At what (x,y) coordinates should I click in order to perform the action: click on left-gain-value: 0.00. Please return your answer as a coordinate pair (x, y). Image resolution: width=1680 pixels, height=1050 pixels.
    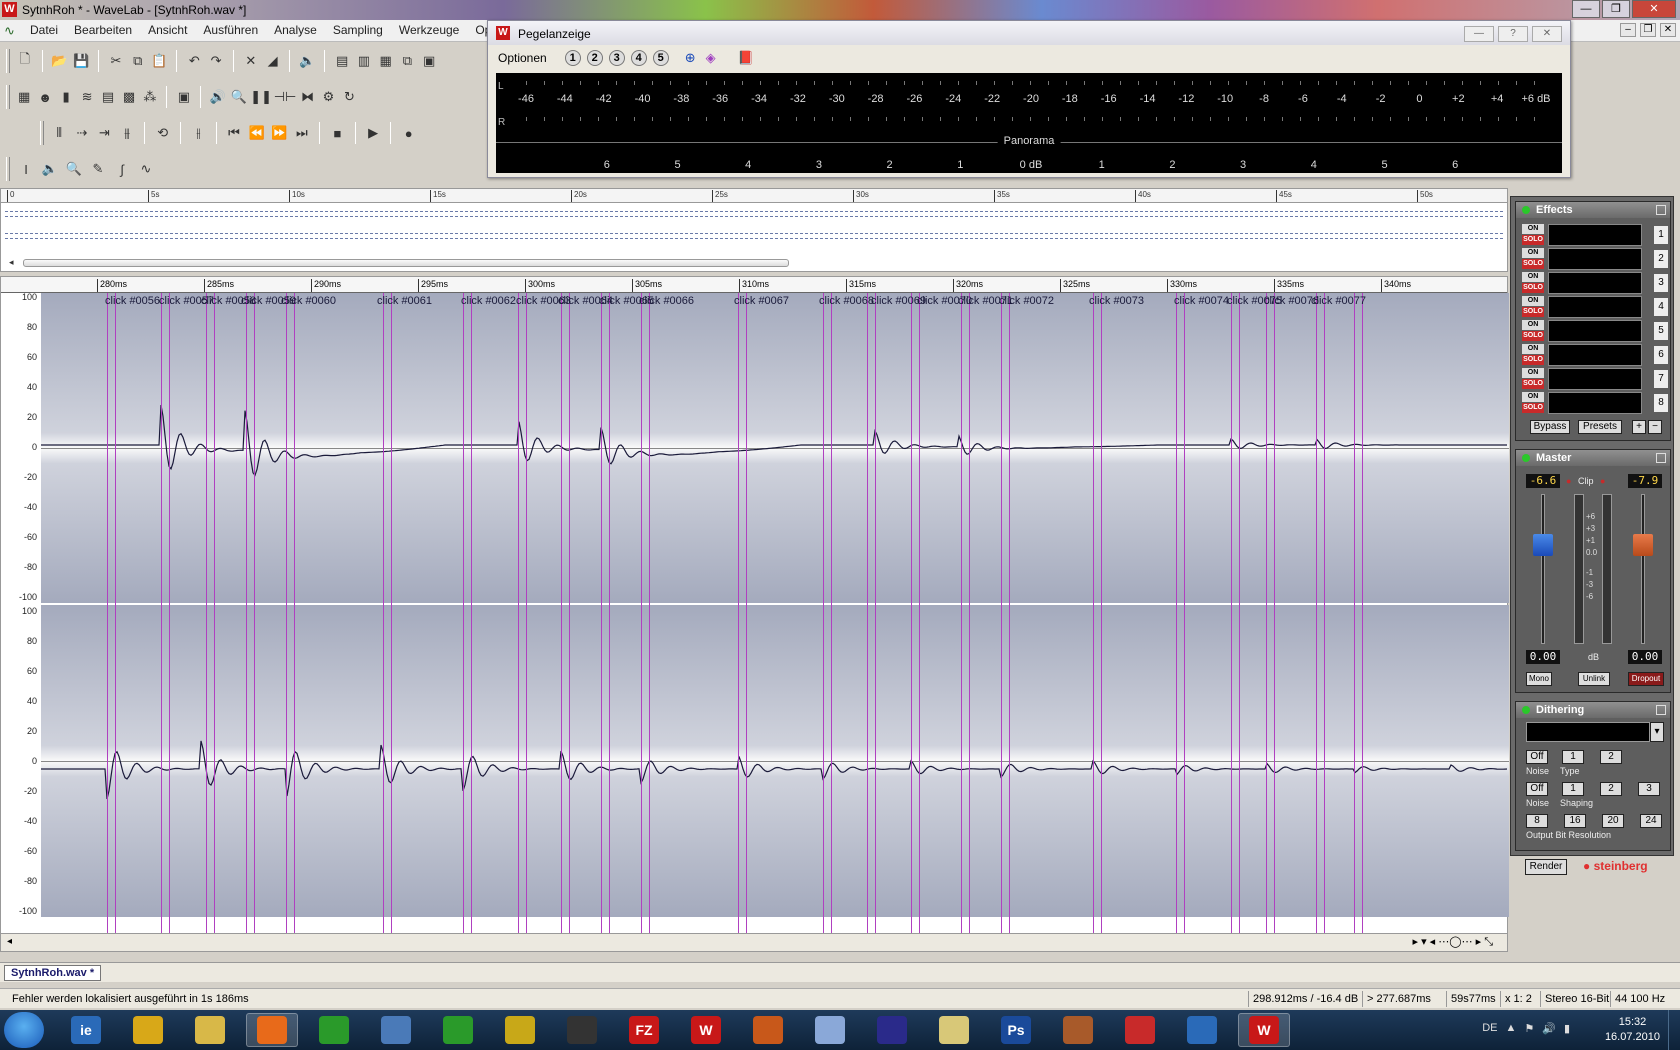
    Looking at the image, I should click on (1543, 657).